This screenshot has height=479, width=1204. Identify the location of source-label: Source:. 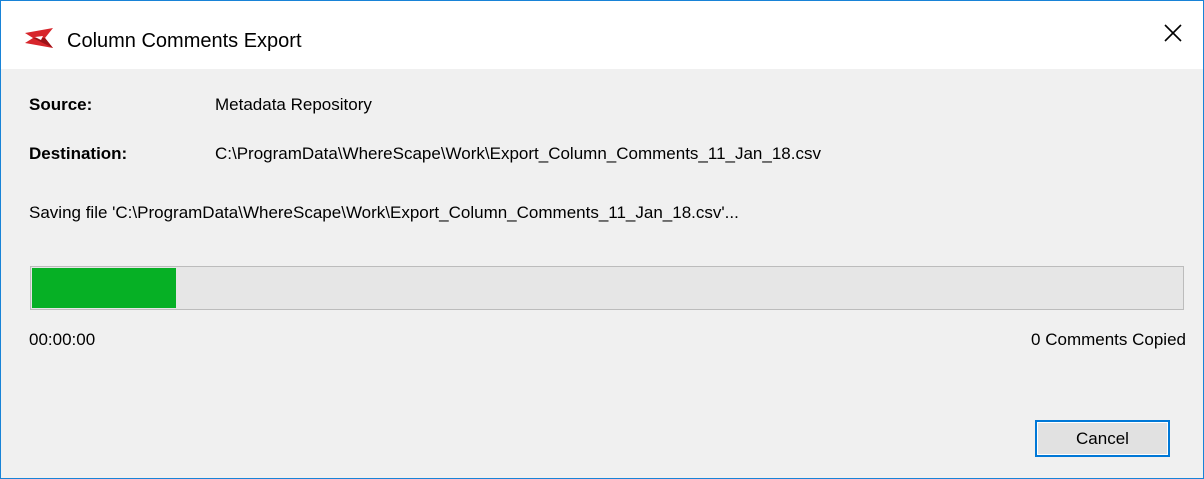
(61, 104).